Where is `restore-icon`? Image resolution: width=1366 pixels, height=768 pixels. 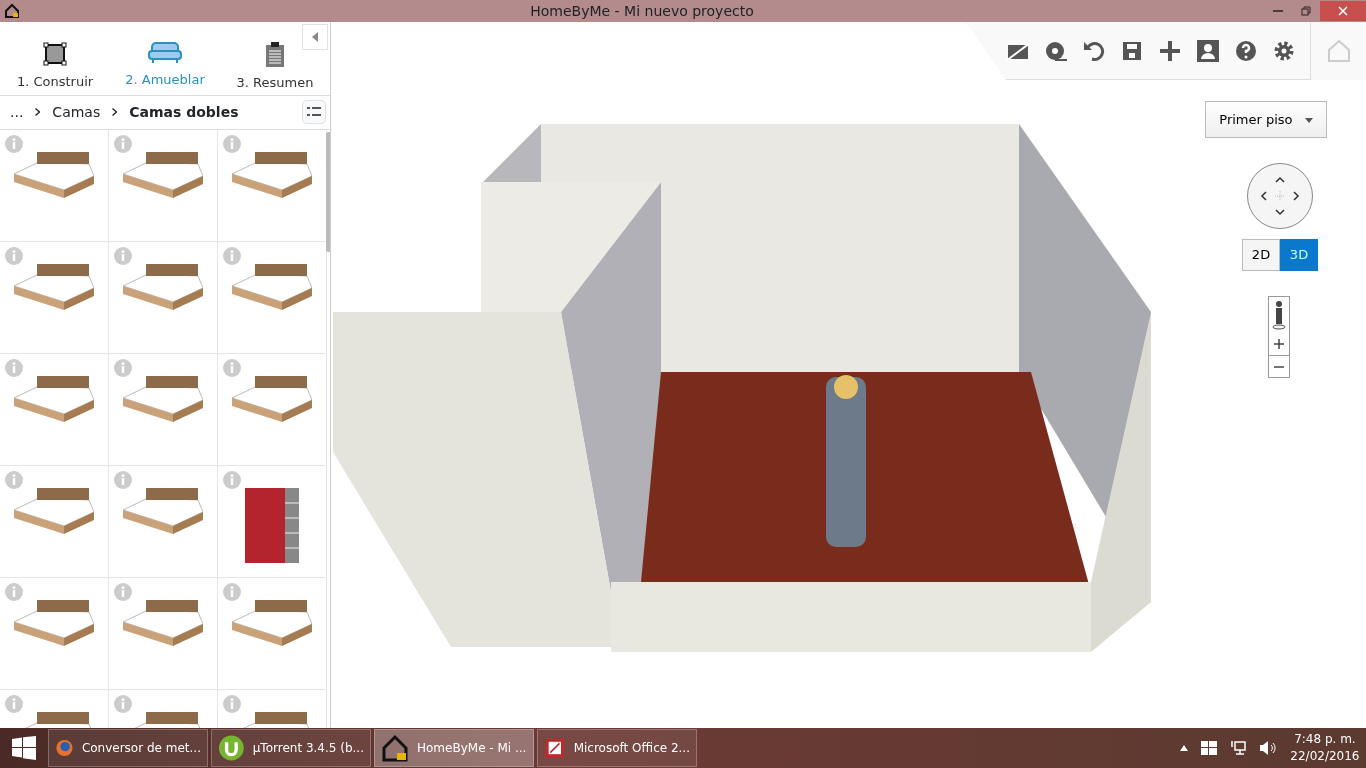 restore-icon is located at coordinates (1306, 11).